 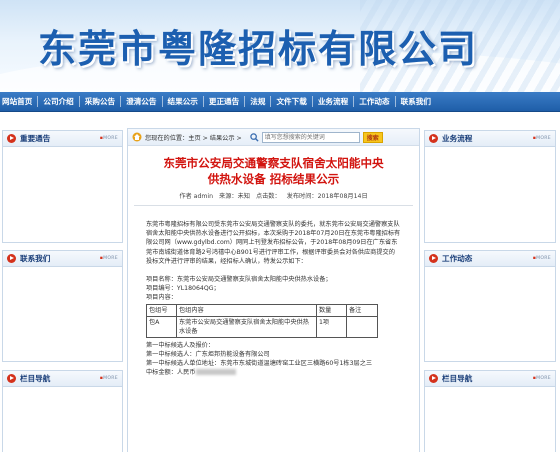 I want to click on winner-amount-line: 中标金额：人民币, so click(x=273, y=372).